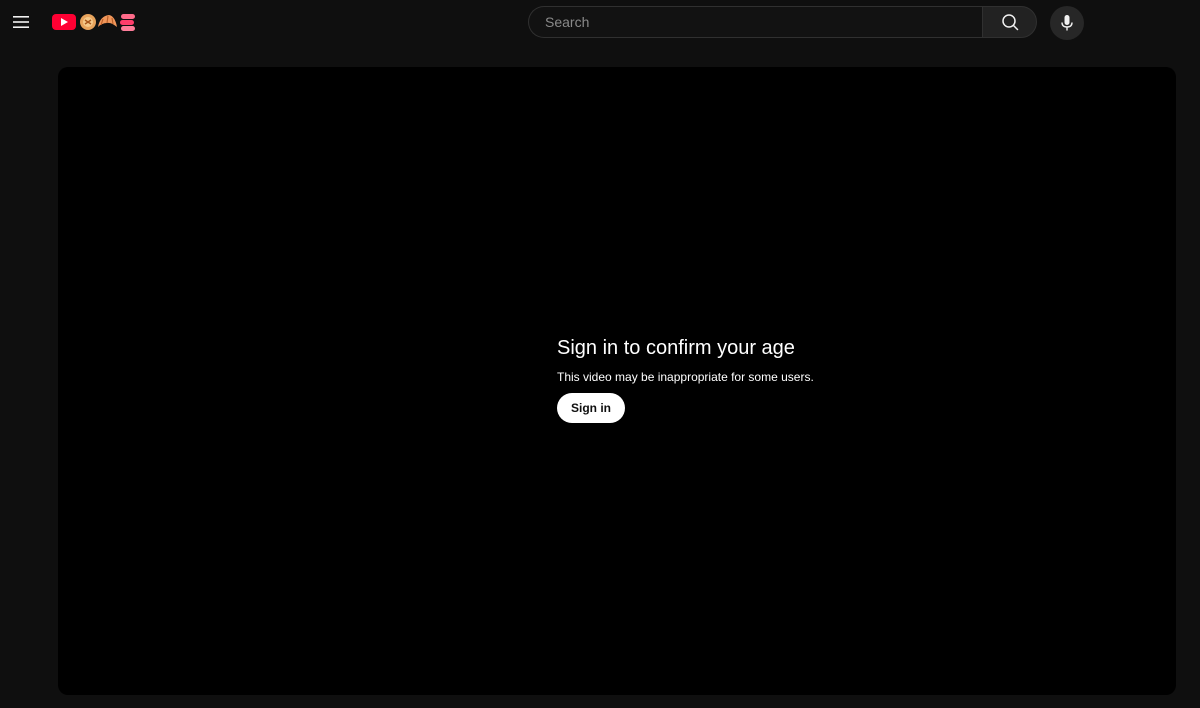  I want to click on home-logo, so click(94, 22).